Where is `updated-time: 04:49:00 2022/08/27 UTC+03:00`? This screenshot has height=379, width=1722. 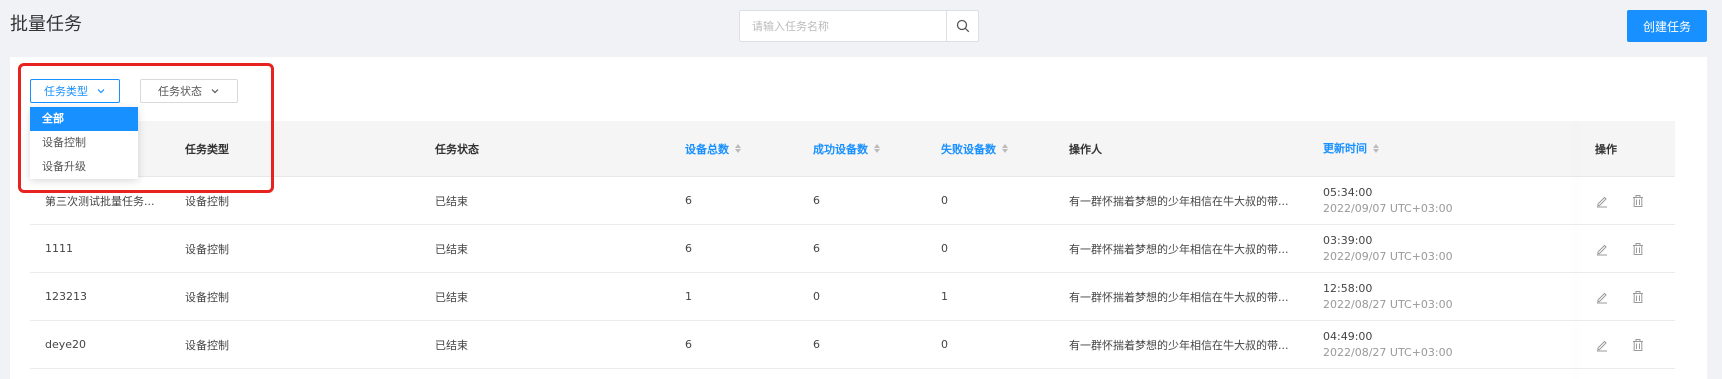
updated-time: 04:49:00 2022/08/27 UTC+03:00 is located at coordinates (1446, 345).